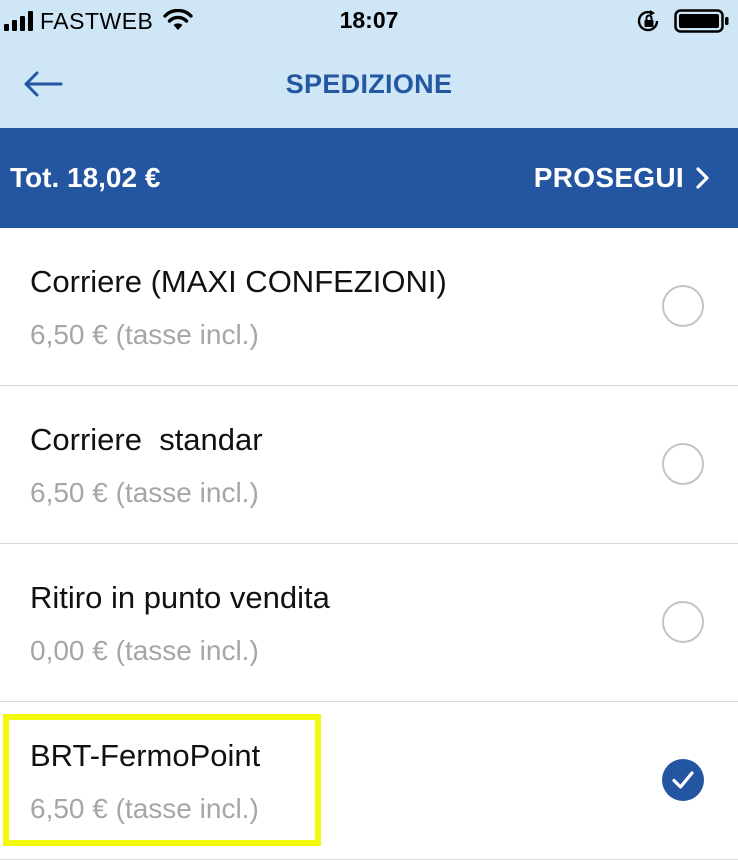 Image resolution: width=738 pixels, height=860 pixels. I want to click on checkmark-icon, so click(683, 780).